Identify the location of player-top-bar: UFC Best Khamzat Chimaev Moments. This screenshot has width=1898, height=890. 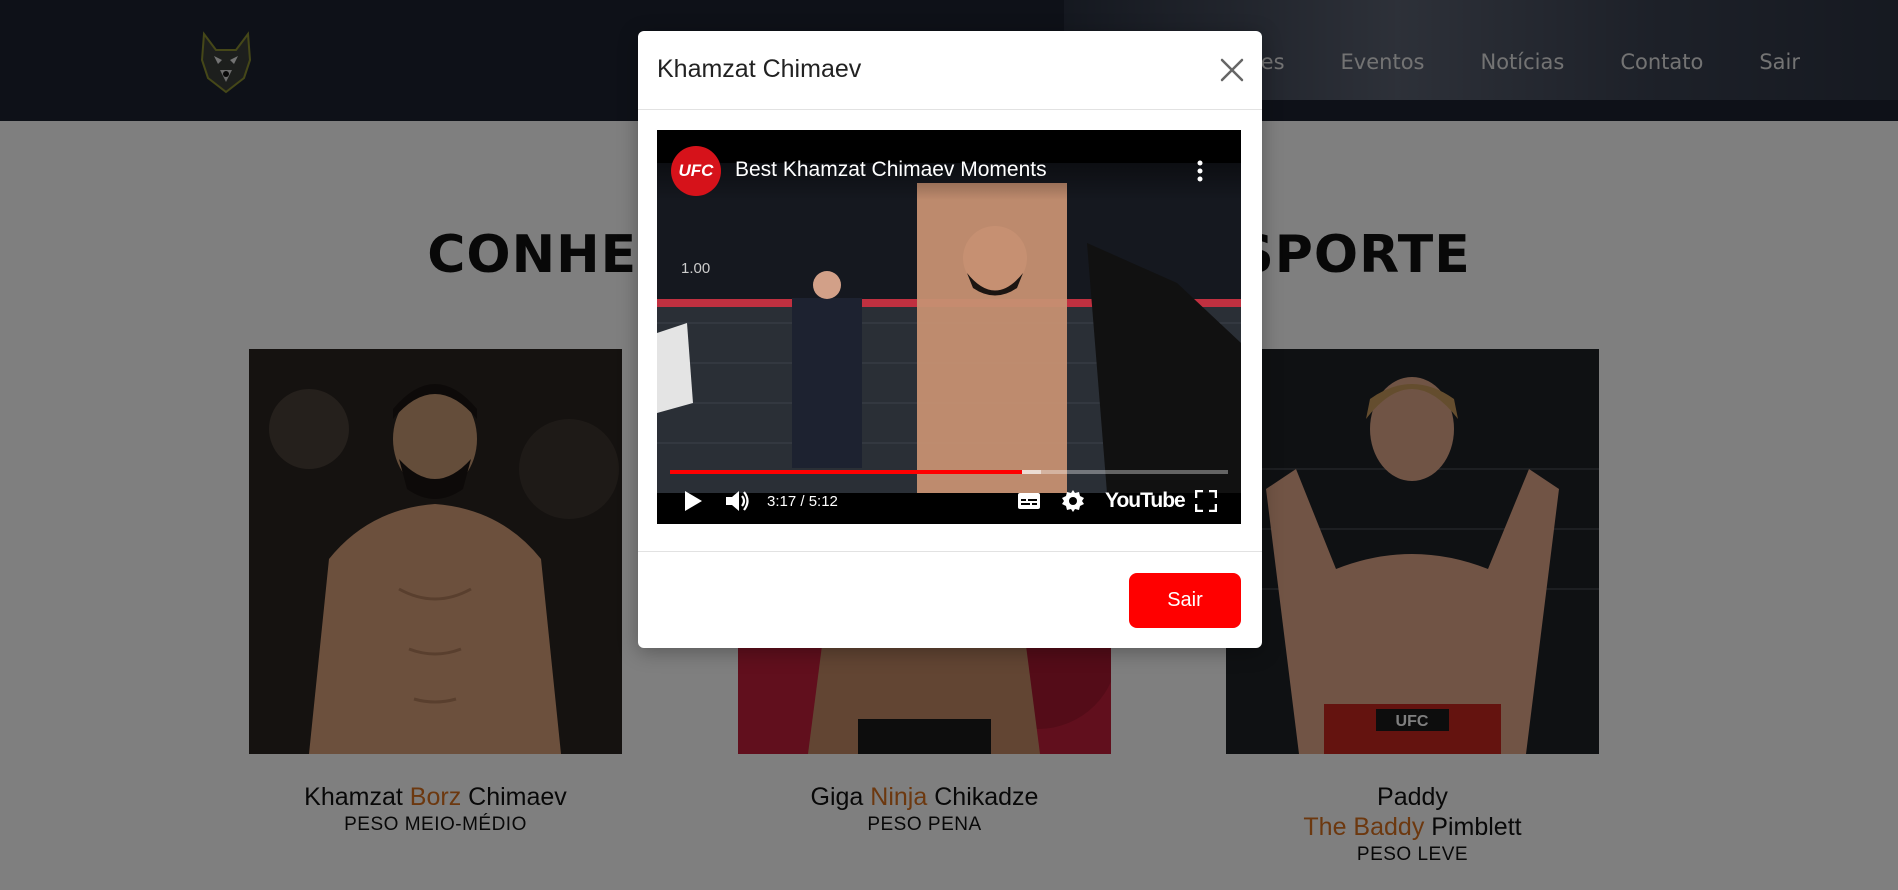
(949, 165).